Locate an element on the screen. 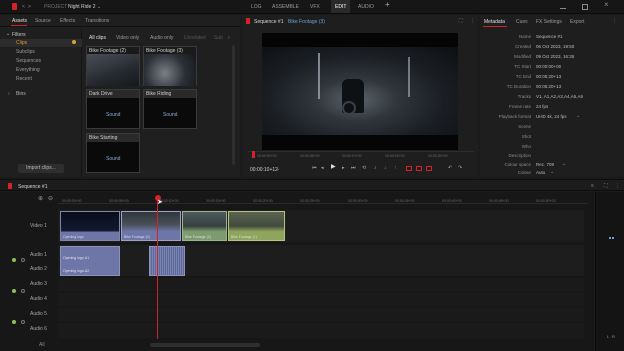  metadata-value: UHD 4k, 24 fps is located at coordinates (551, 116).